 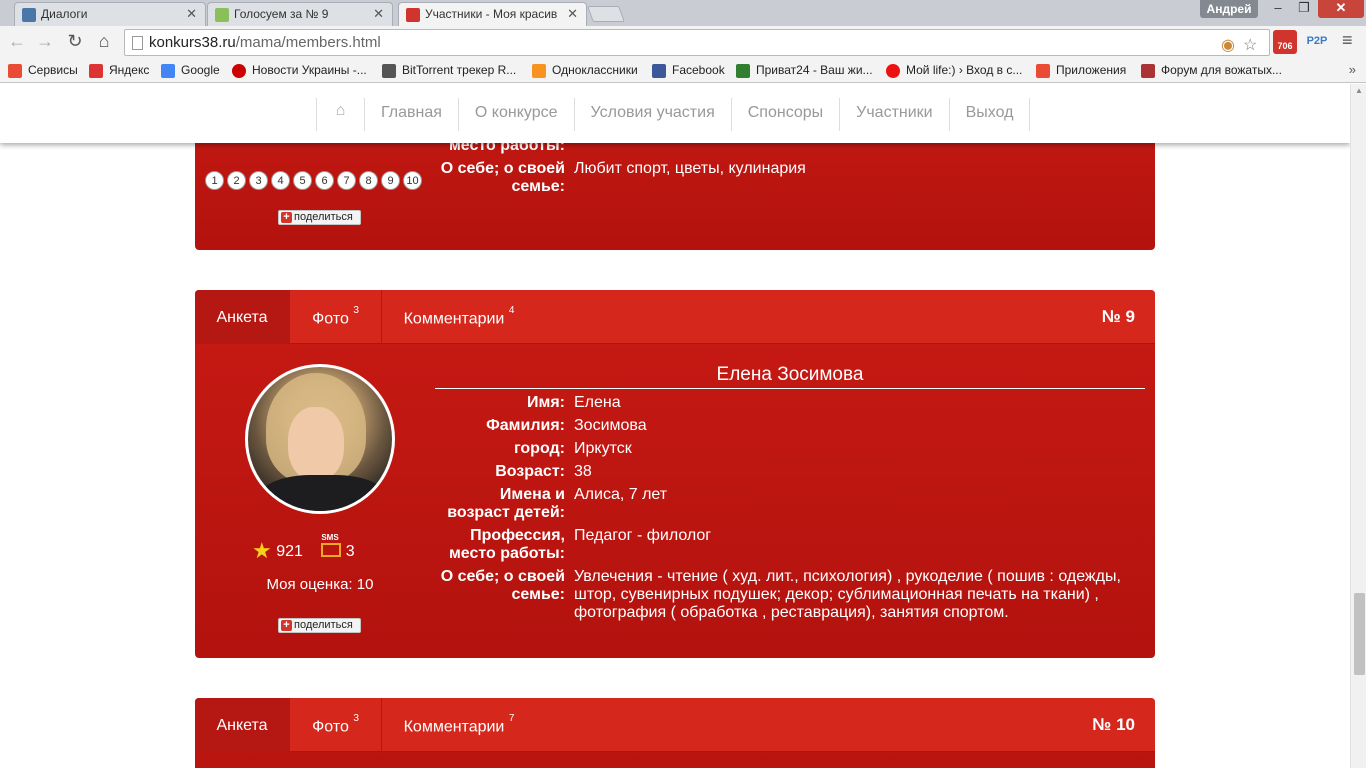 What do you see at coordinates (1359, 634) in the screenshot?
I see `scroll-thumb` at bounding box center [1359, 634].